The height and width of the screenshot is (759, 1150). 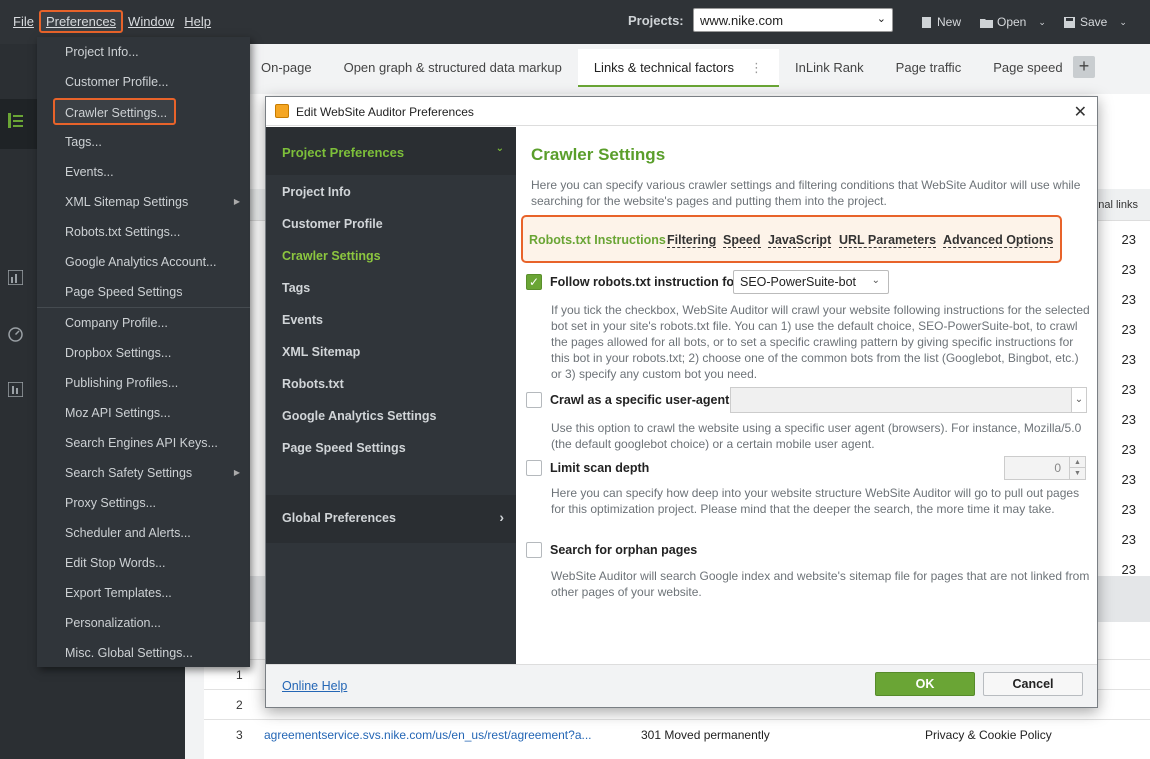 I want to click on menu-item-search-safety: Search Safety Settings ▶, so click(x=143, y=473).